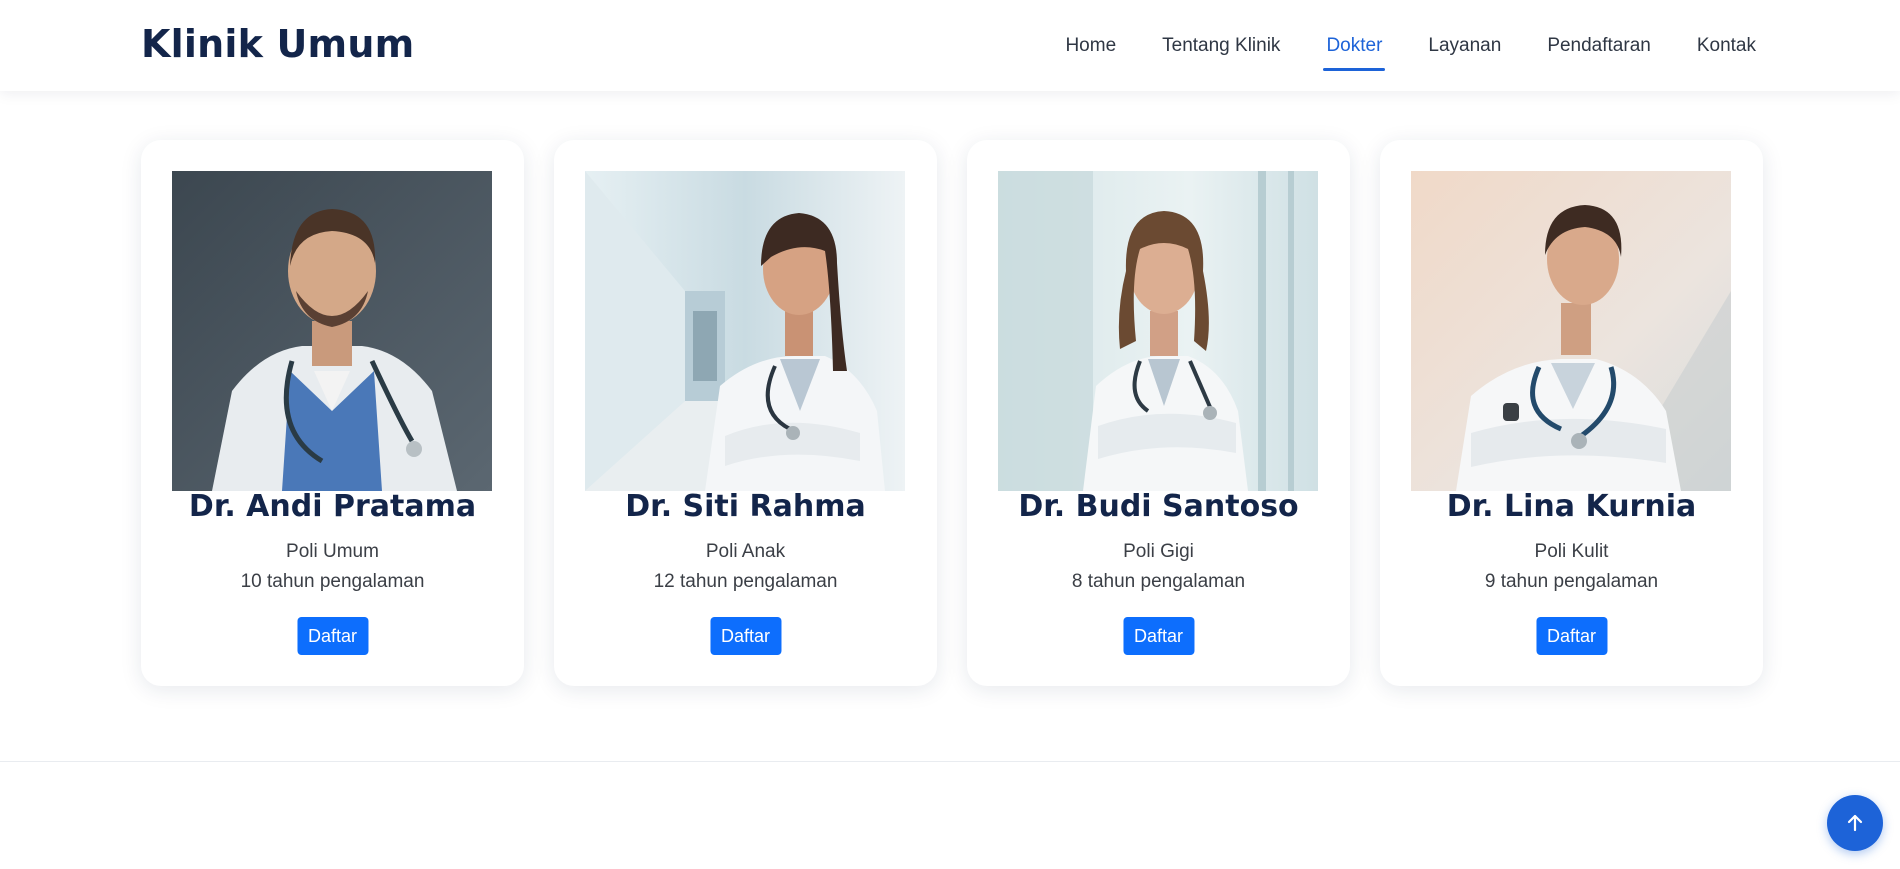  I want to click on doctor-experience: 10 tahun pengalaman, so click(332, 581).